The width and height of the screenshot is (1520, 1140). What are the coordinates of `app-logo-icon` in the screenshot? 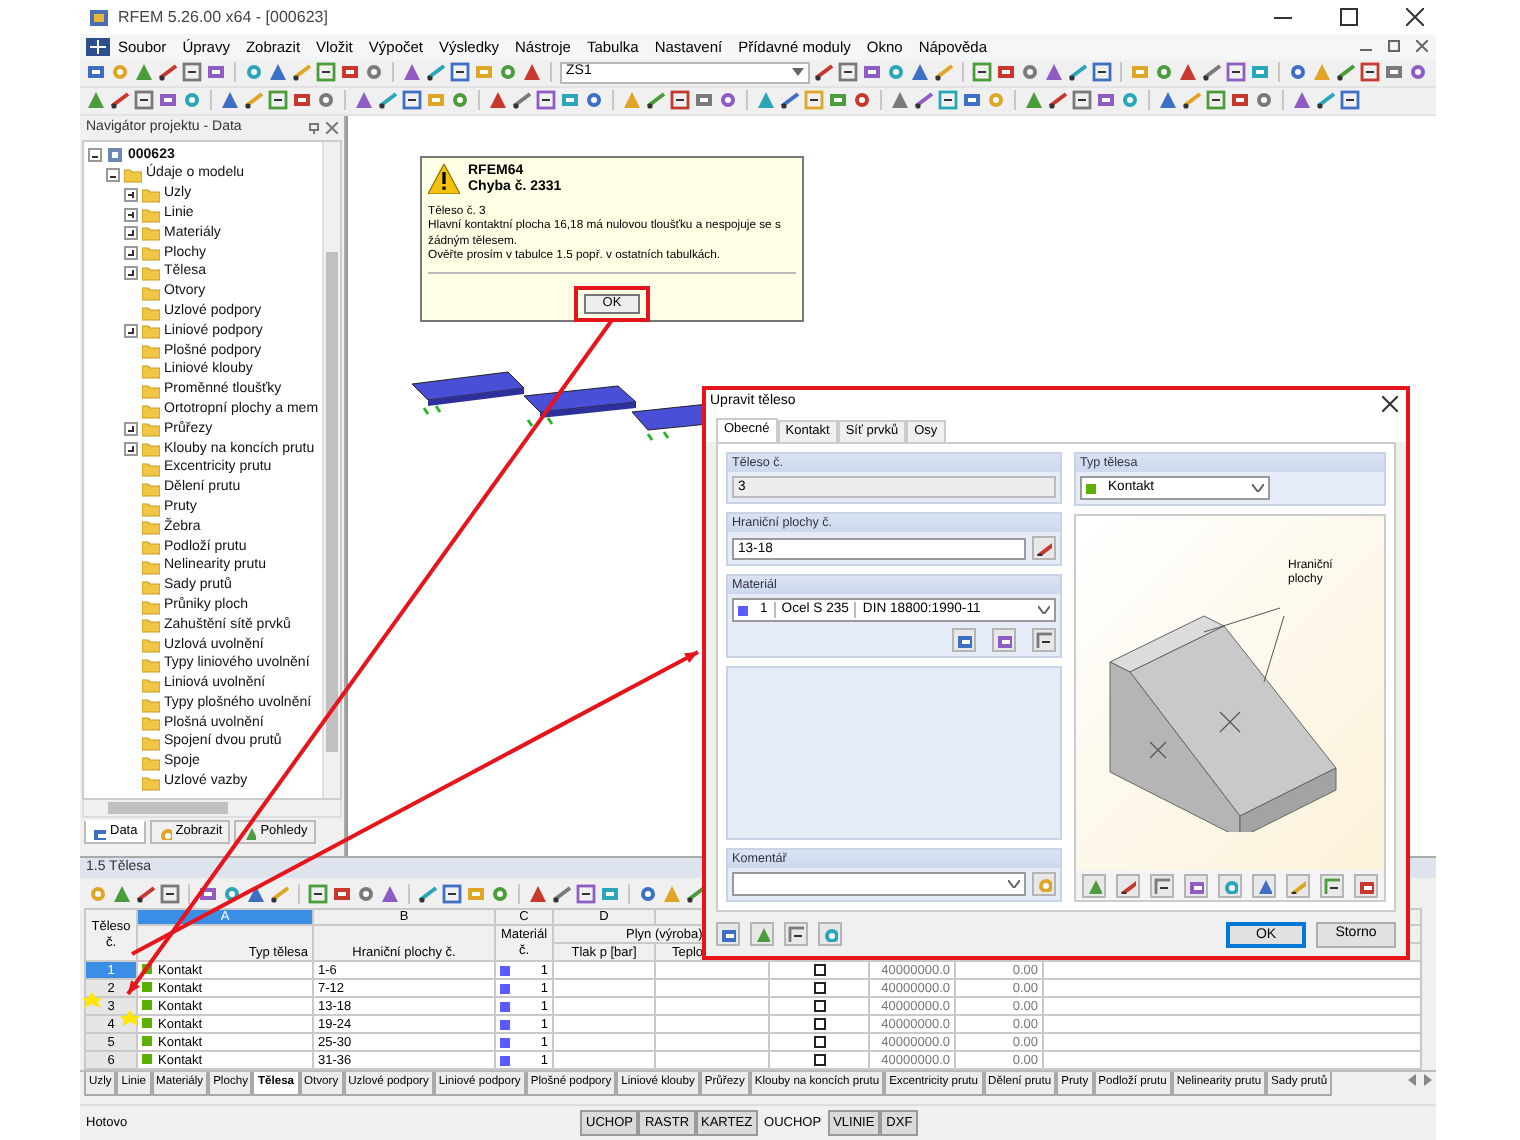 It's located at (98, 46).